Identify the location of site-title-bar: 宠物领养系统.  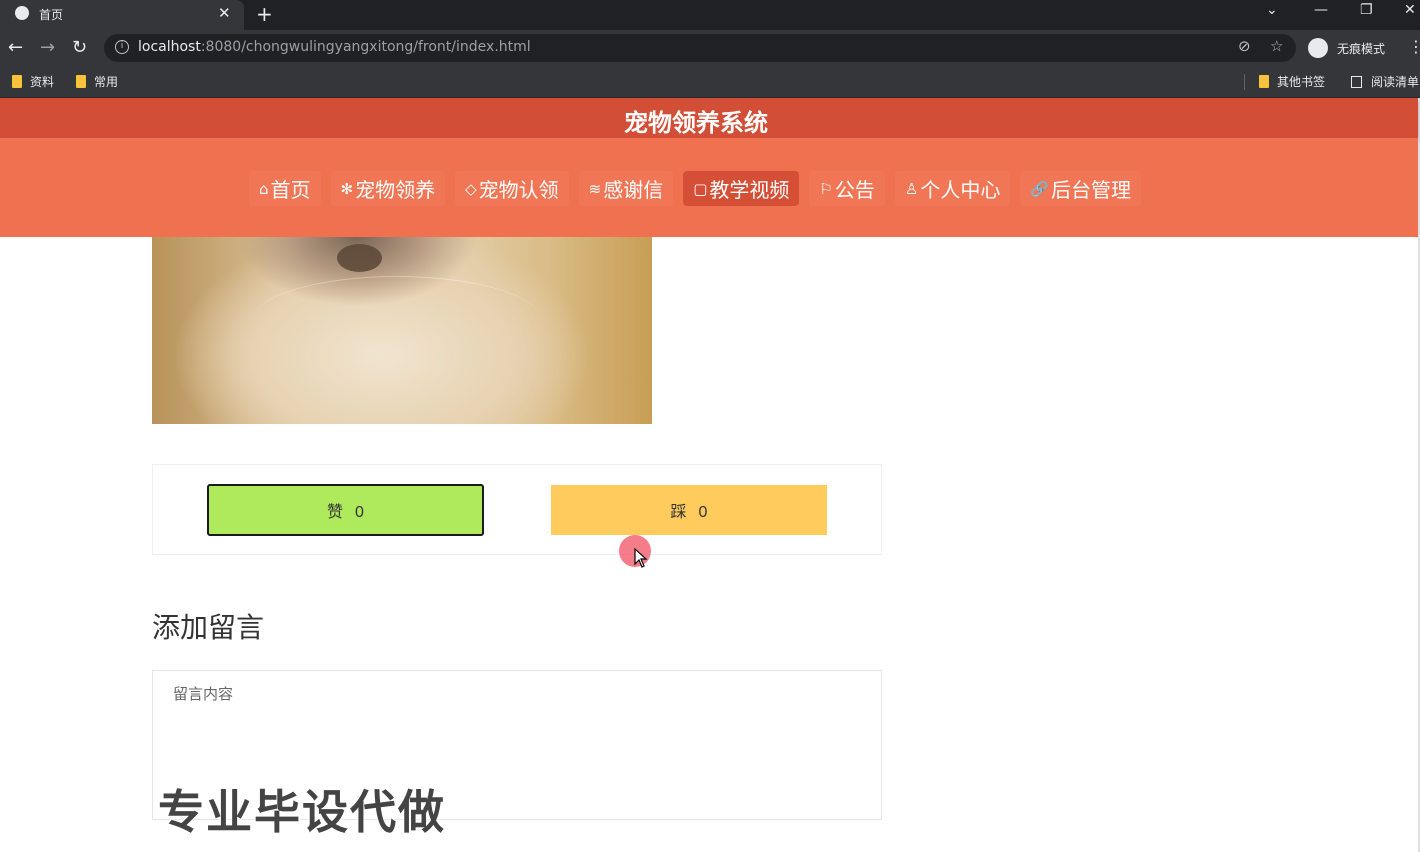
(709, 118).